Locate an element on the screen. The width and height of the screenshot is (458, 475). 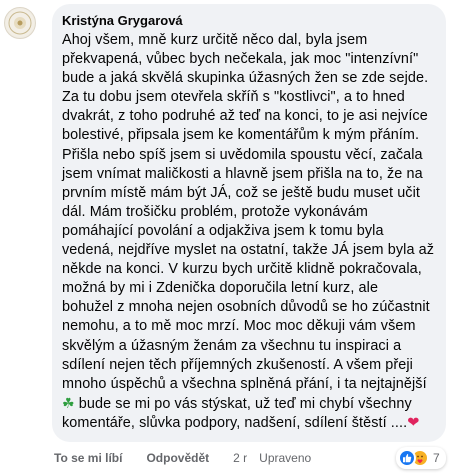
like-reaction-icon is located at coordinates (407, 458).